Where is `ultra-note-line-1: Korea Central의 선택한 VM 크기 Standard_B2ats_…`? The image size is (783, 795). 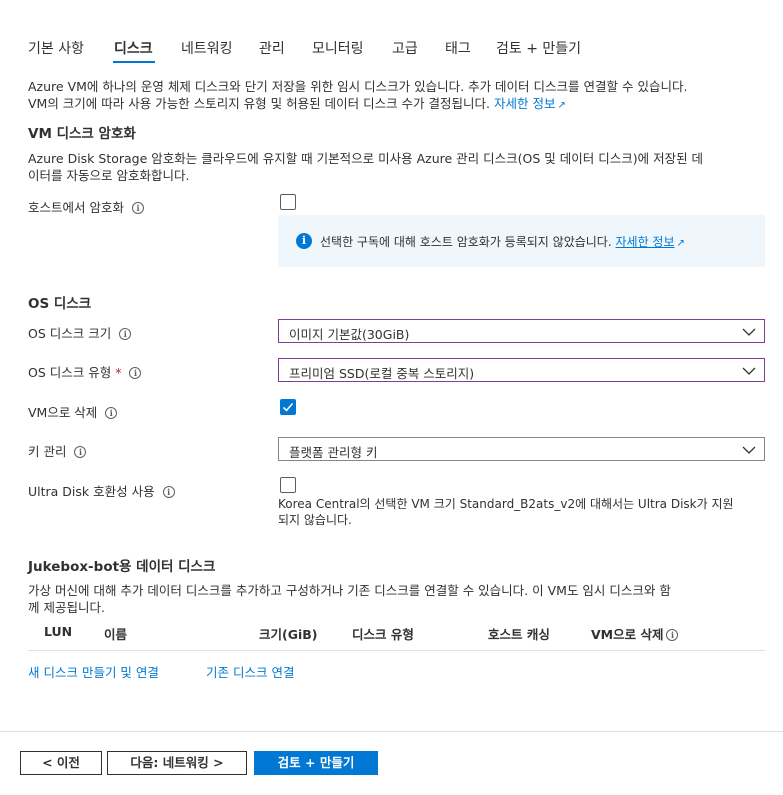 ultra-note-line-1: Korea Central의 선택한 VM 크기 Standard_B2ats_… is located at coordinates (506, 504).